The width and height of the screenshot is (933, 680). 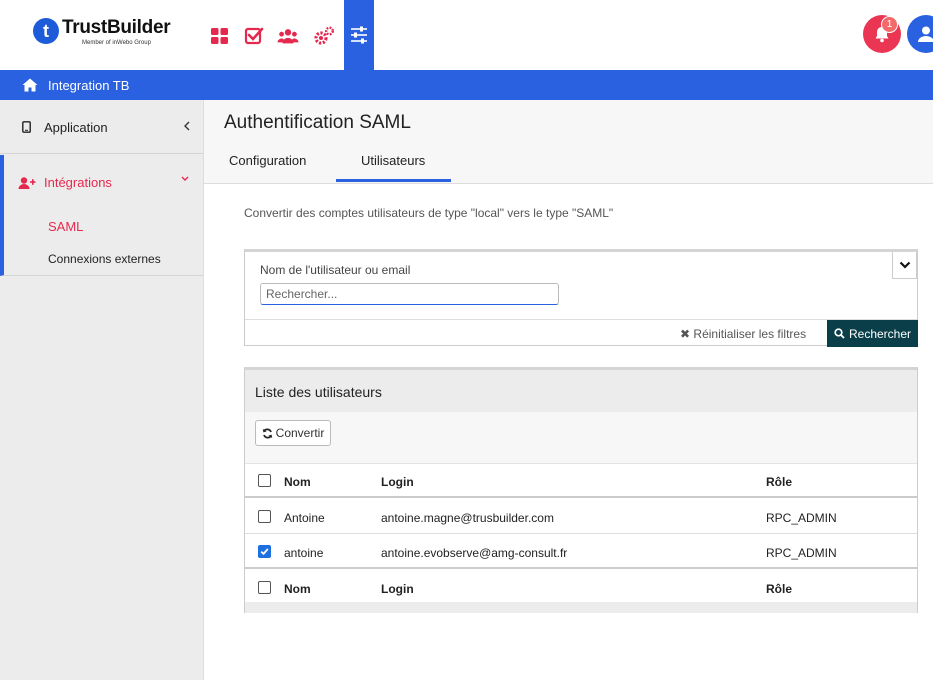 What do you see at coordinates (78, 182) in the screenshot?
I see `sidebar-item-label: Intégrations` at bounding box center [78, 182].